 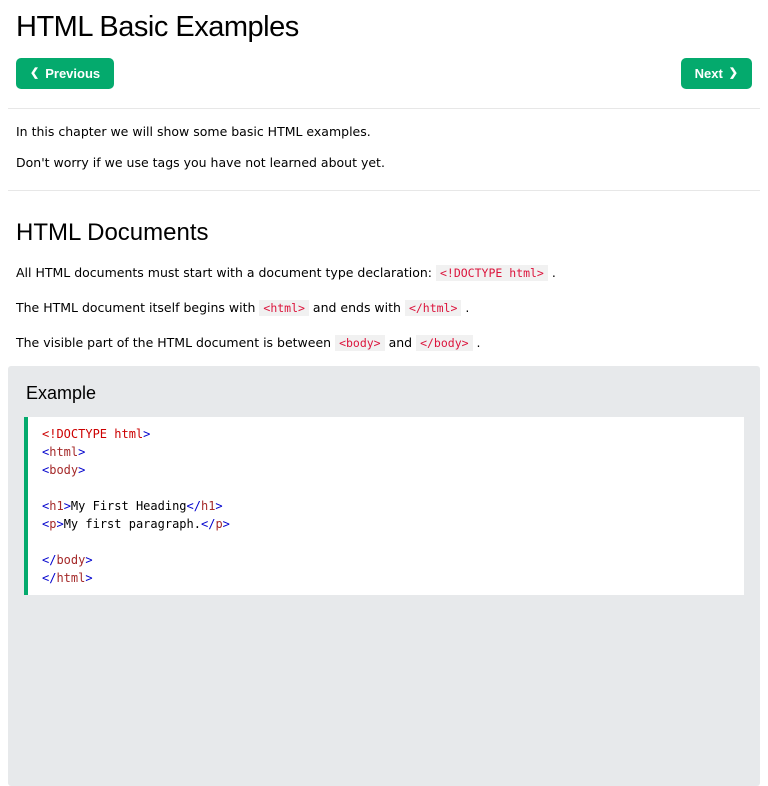 I want to click on pagination-nav: ❮ Previous Next ❯, so click(x=384, y=73).